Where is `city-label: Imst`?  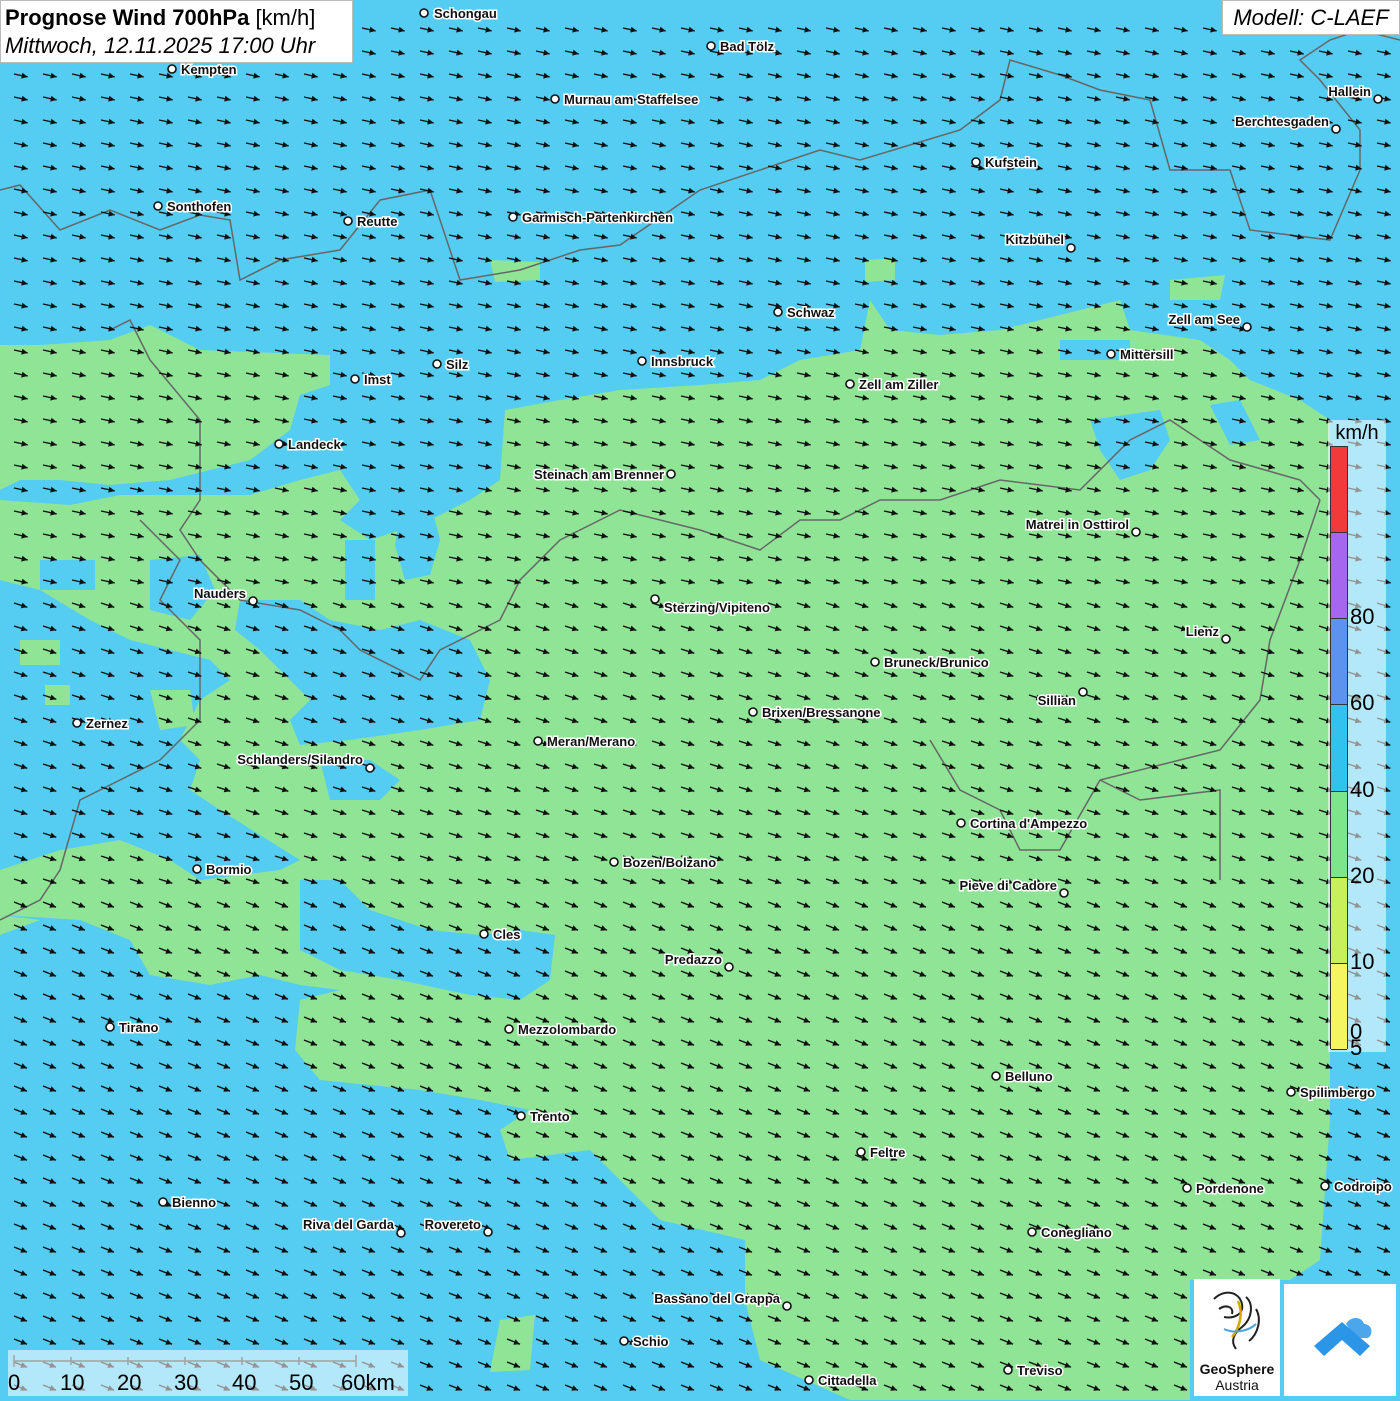
city-label: Imst is located at coordinates (377, 379).